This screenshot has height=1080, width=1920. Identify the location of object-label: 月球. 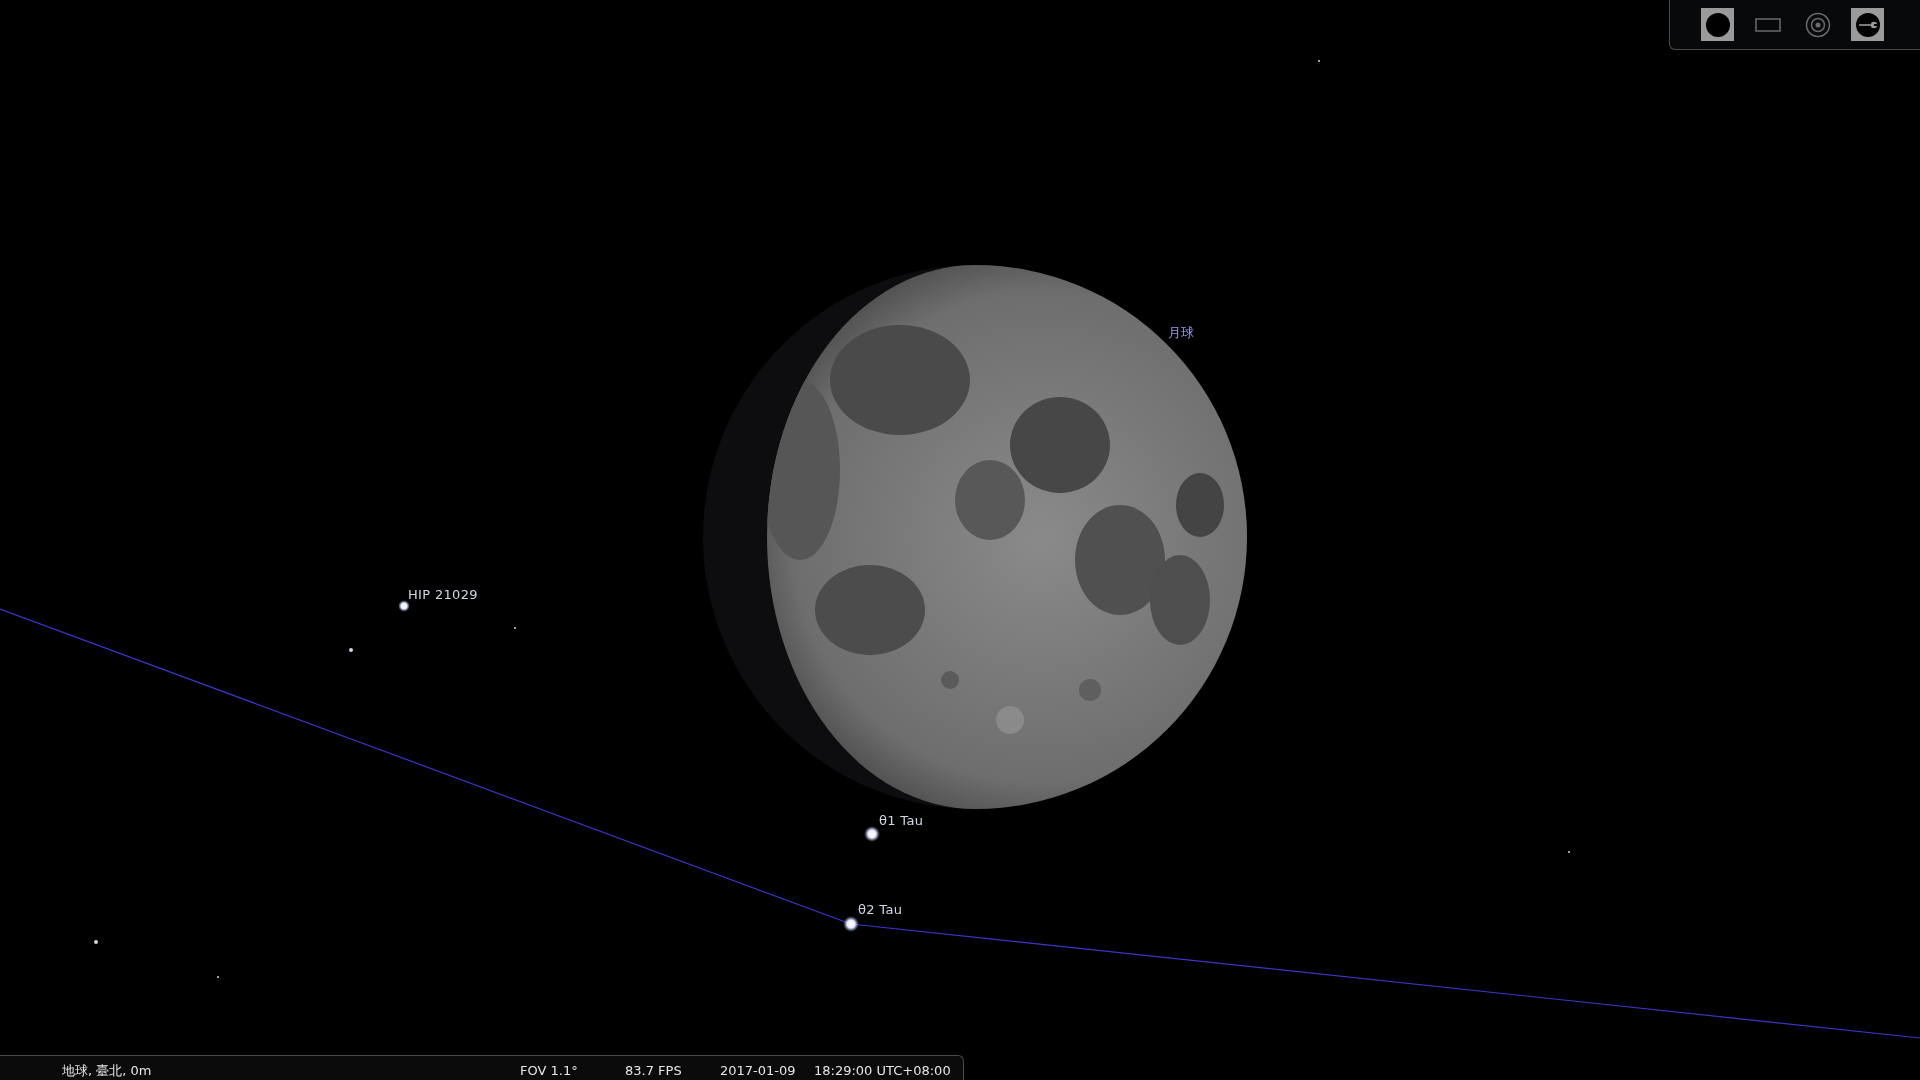
(1181, 332).